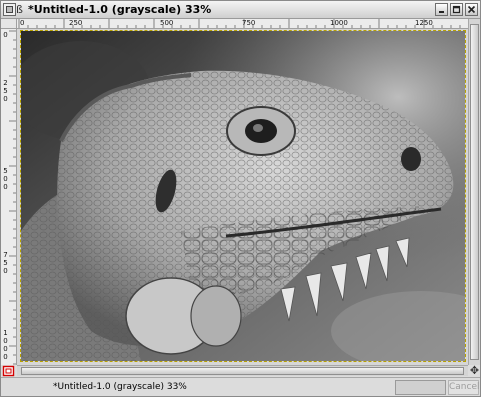 This screenshot has height=397, width=481. What do you see at coordinates (5, 255) in the screenshot?
I see `ruler-label: 7` at bounding box center [5, 255].